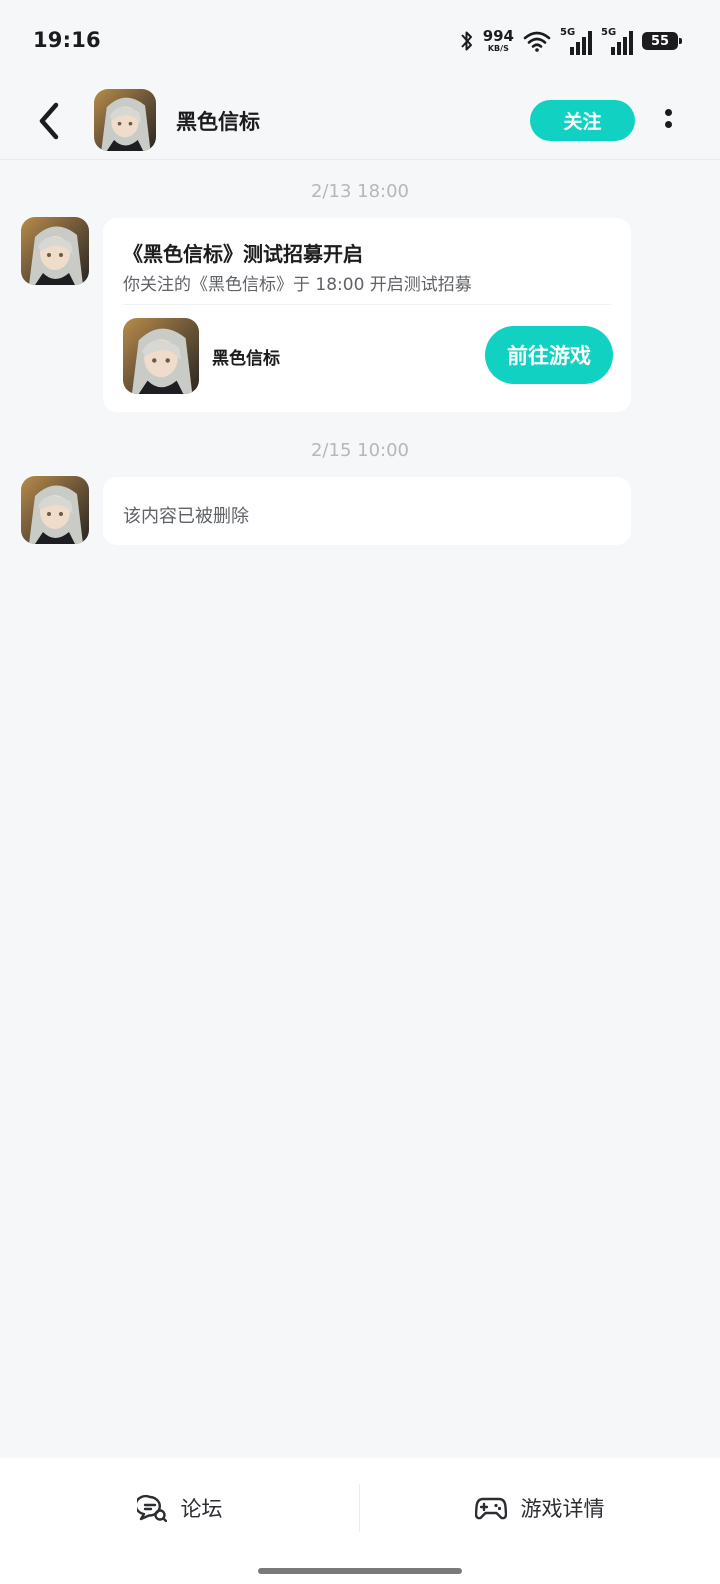 This screenshot has width=720, height=1584. What do you see at coordinates (537, 41) in the screenshot?
I see `wifi-icon` at bounding box center [537, 41].